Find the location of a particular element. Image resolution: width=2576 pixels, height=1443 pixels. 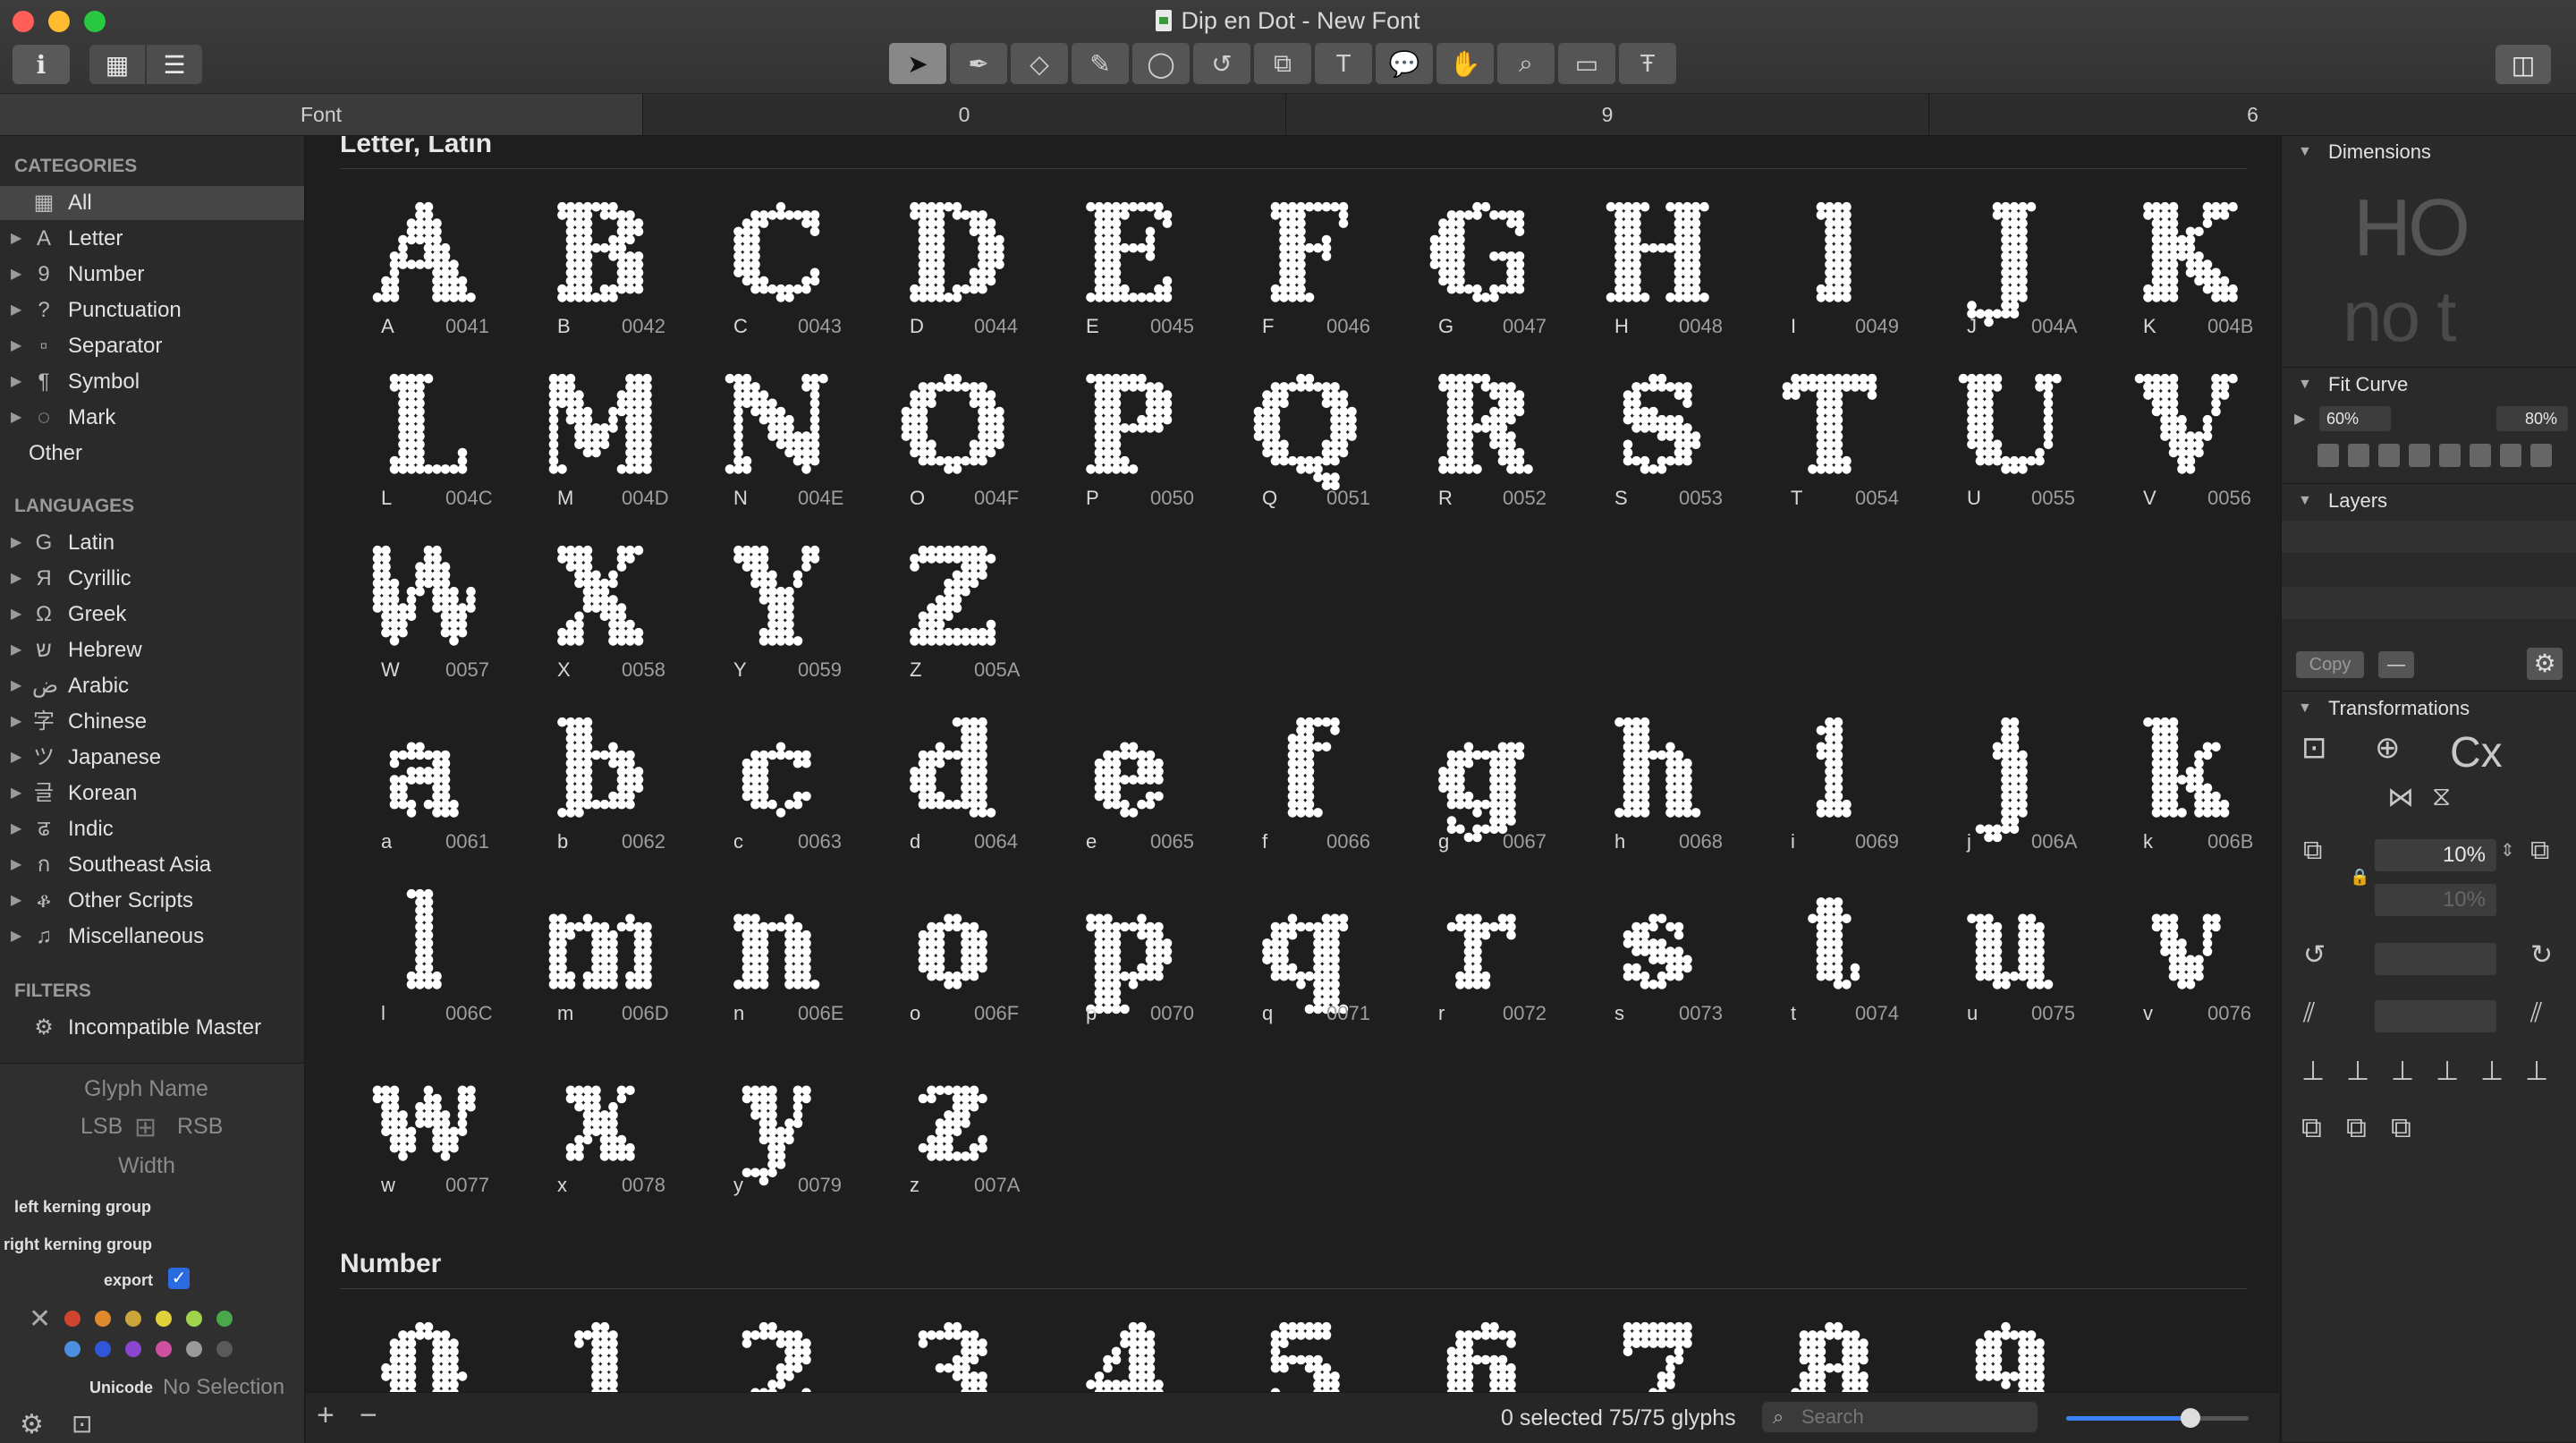

search-input is located at coordinates (1900, 1417).